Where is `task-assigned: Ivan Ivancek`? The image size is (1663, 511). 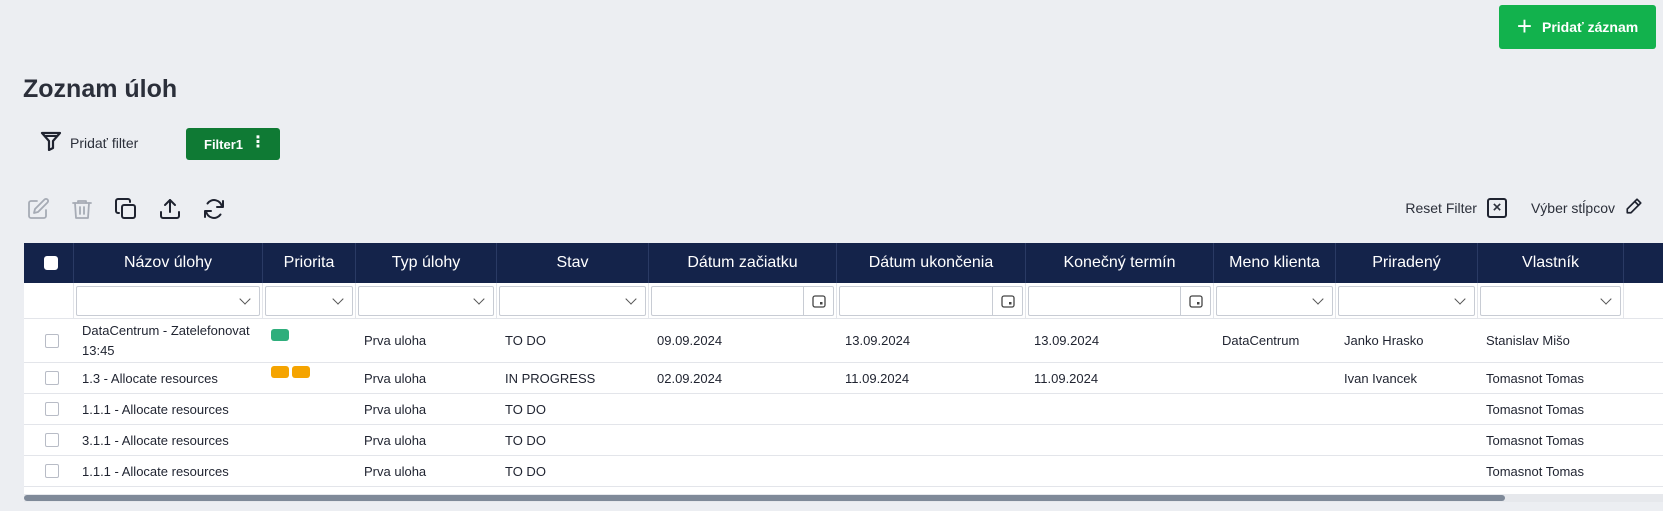 task-assigned: Ivan Ivancek is located at coordinates (1380, 378).